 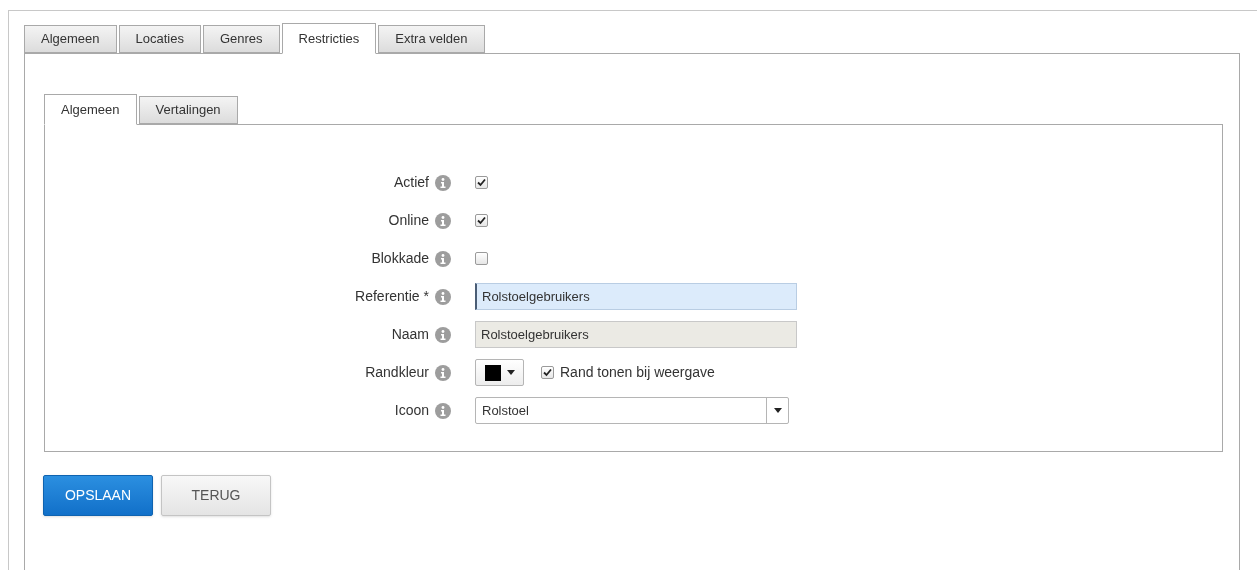 What do you see at coordinates (391, 296) in the screenshot?
I see `field-label: Referentie *` at bounding box center [391, 296].